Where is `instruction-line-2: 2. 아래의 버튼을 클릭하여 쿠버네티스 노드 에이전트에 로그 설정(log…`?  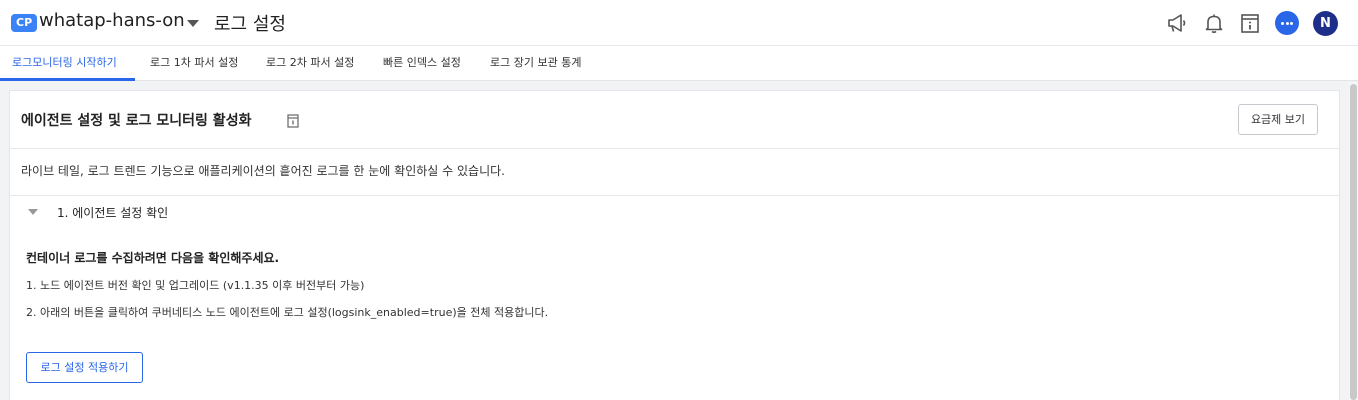
instruction-line-2: 2. 아래의 버튼을 클릭하여 쿠버네티스 노드 에이전트에 로그 설정(log… is located at coordinates (287, 312).